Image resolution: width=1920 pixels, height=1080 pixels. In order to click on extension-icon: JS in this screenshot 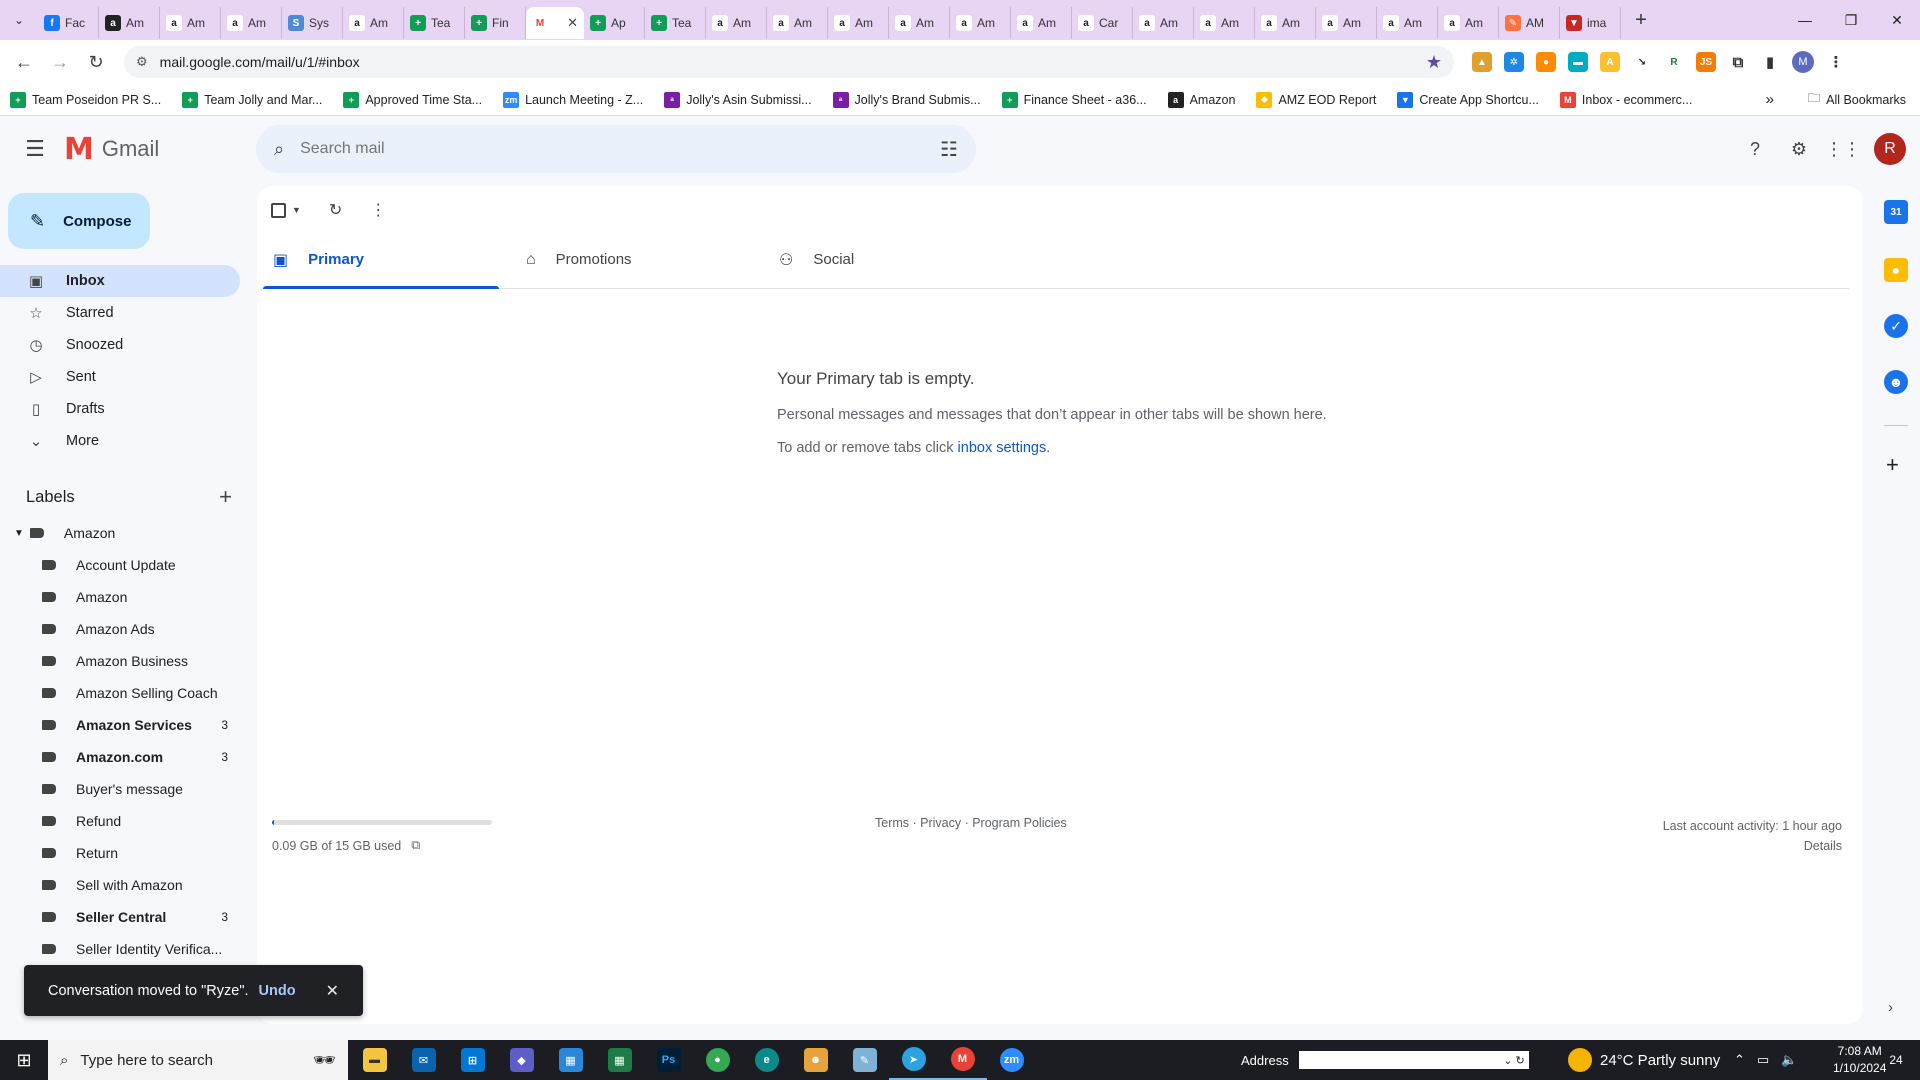, I will do `click(1706, 62)`.